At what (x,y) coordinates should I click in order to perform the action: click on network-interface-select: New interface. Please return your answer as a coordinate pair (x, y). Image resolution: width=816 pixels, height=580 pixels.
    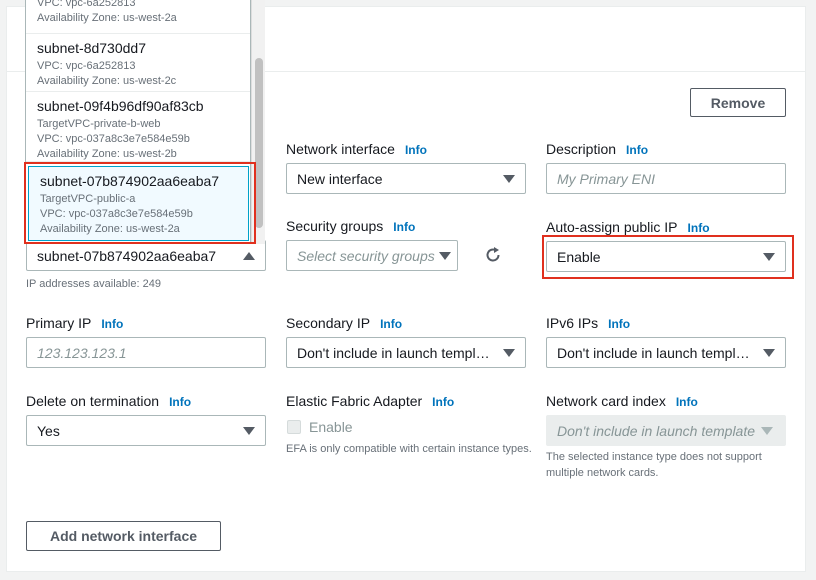
    Looking at the image, I should click on (406, 178).